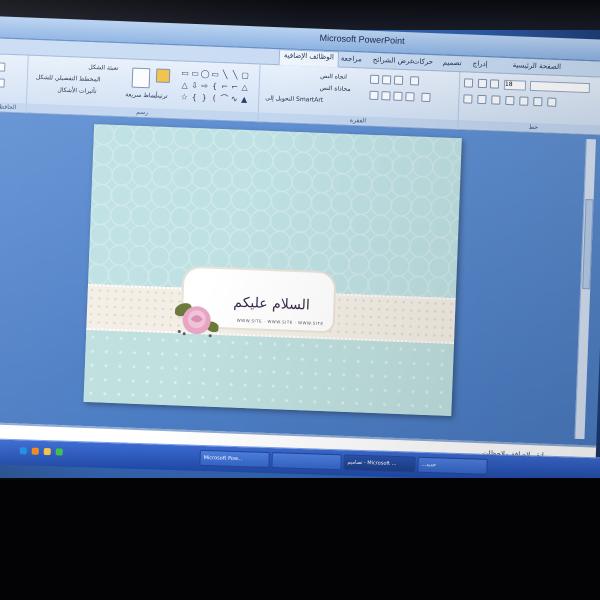  What do you see at coordinates (194, 86) in the screenshot?
I see `arrow-icon: ⇩` at bounding box center [194, 86].